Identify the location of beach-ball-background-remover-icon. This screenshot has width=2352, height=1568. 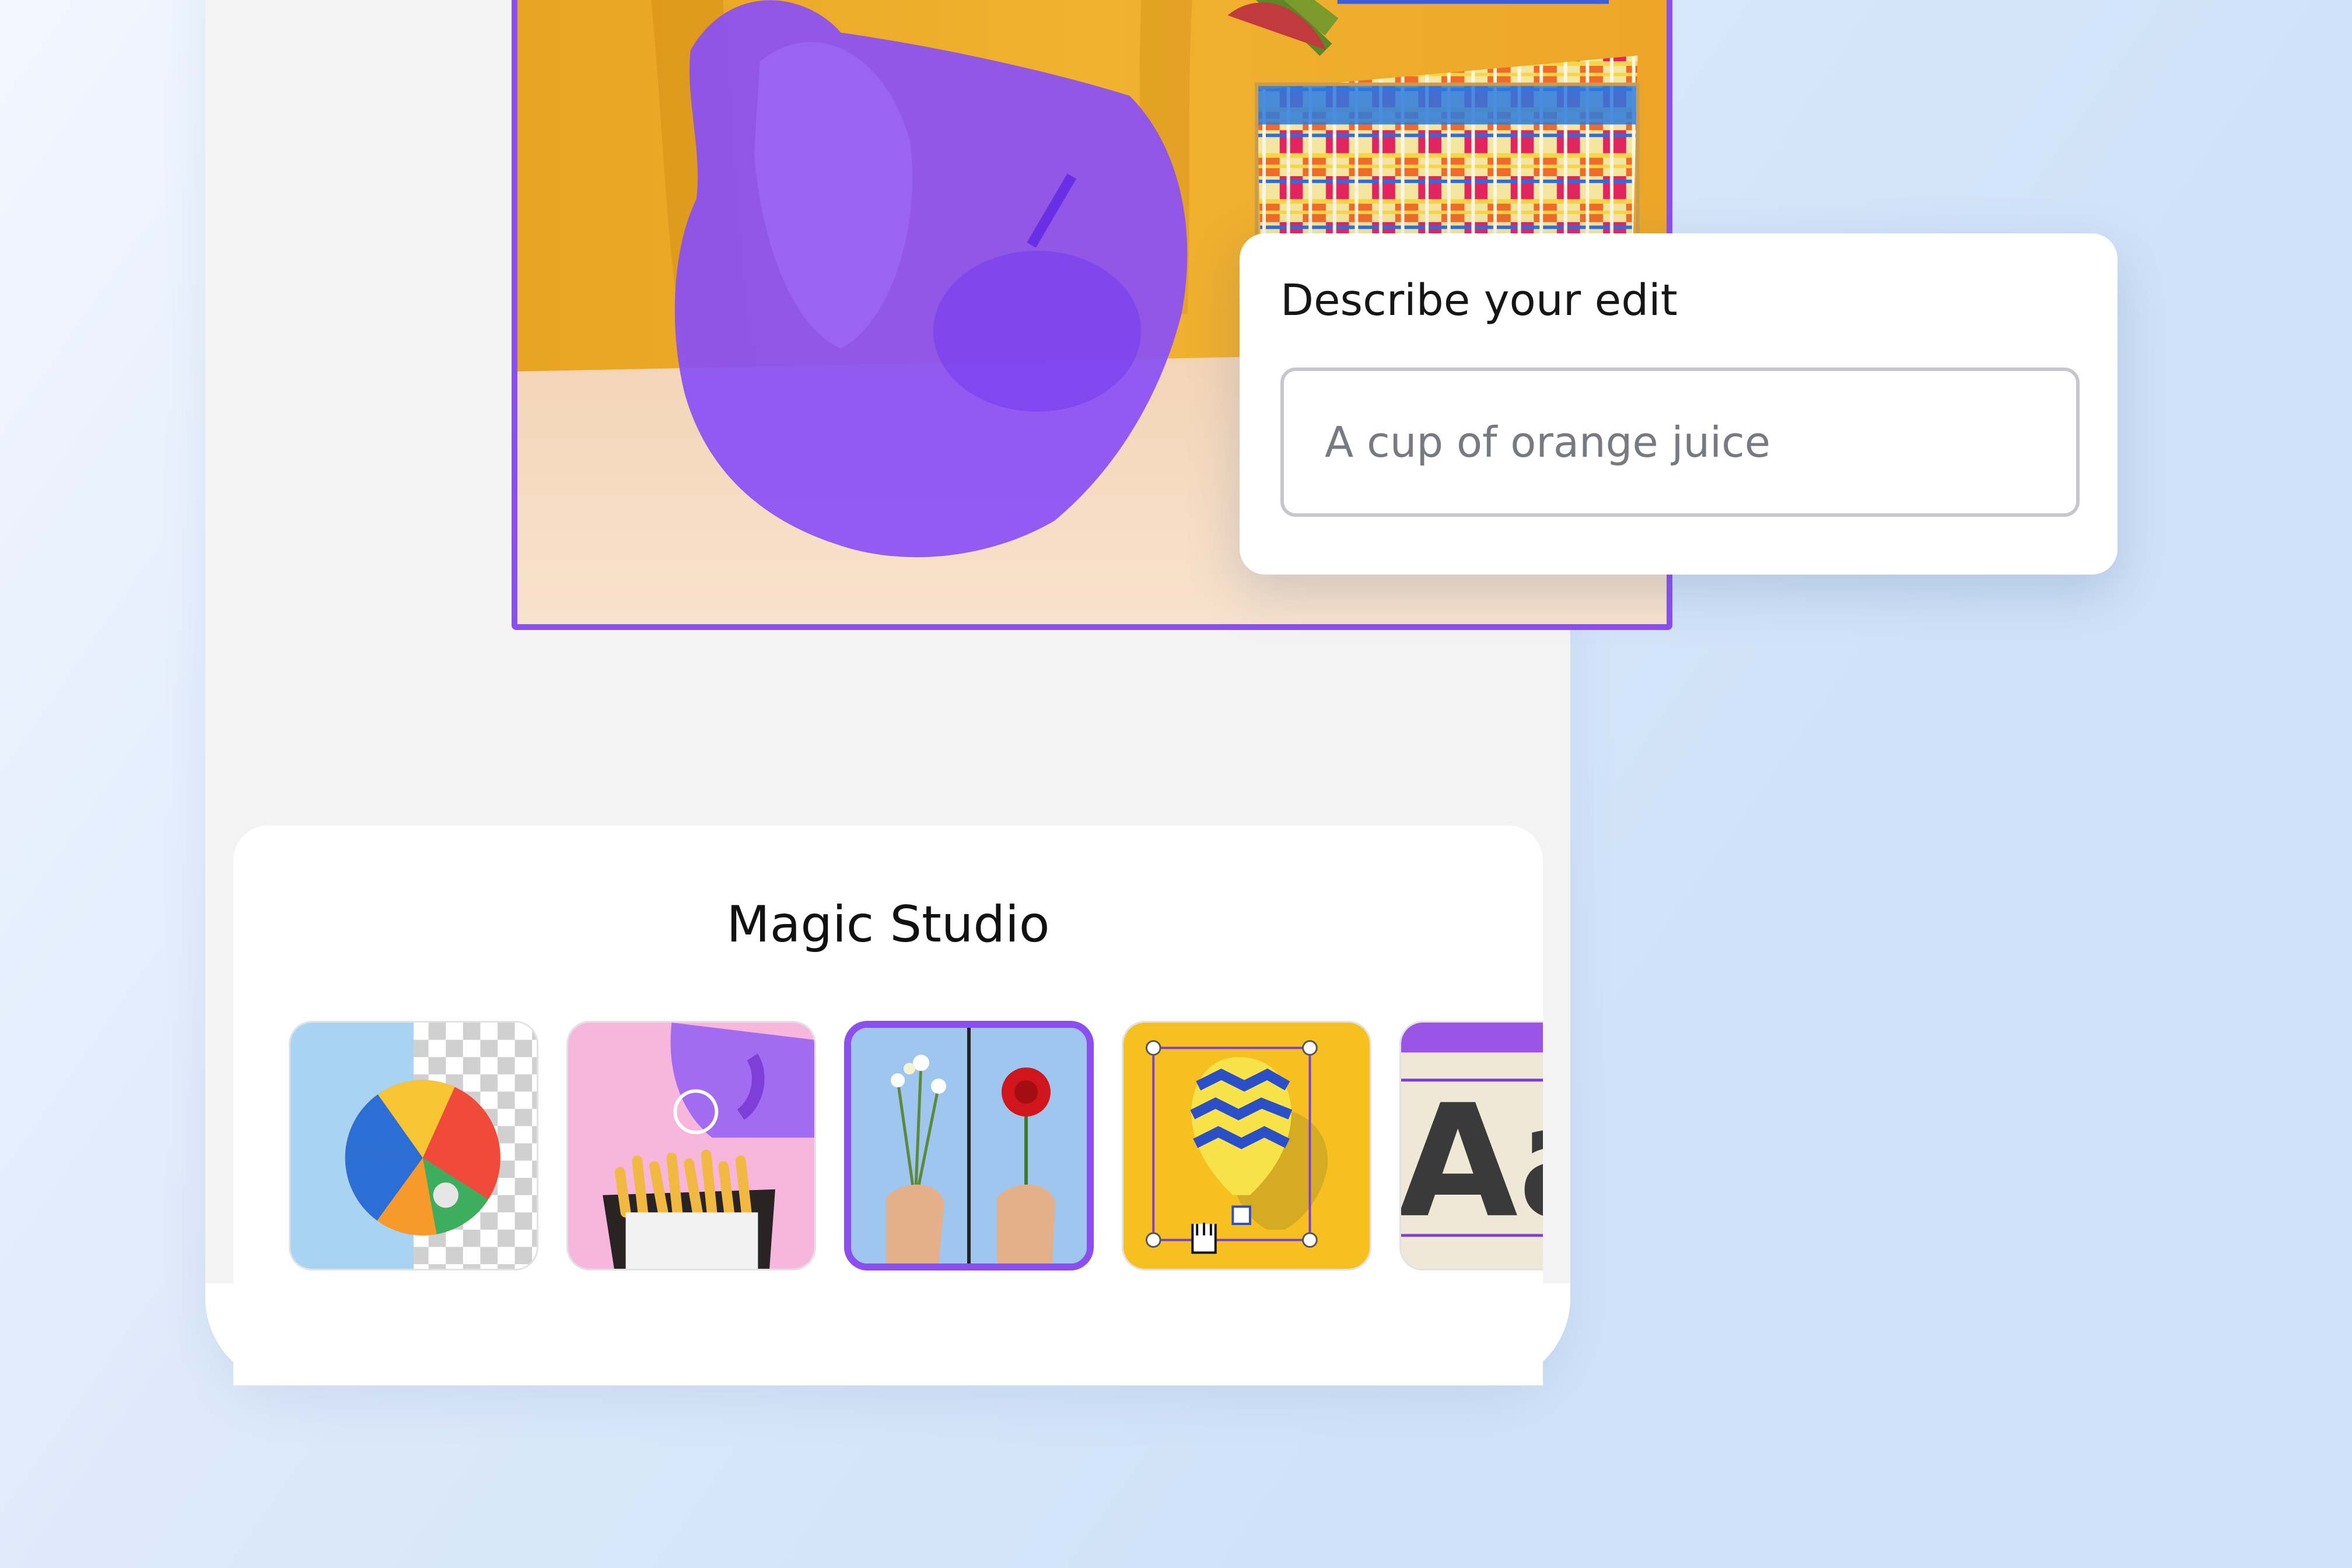
(413, 1146).